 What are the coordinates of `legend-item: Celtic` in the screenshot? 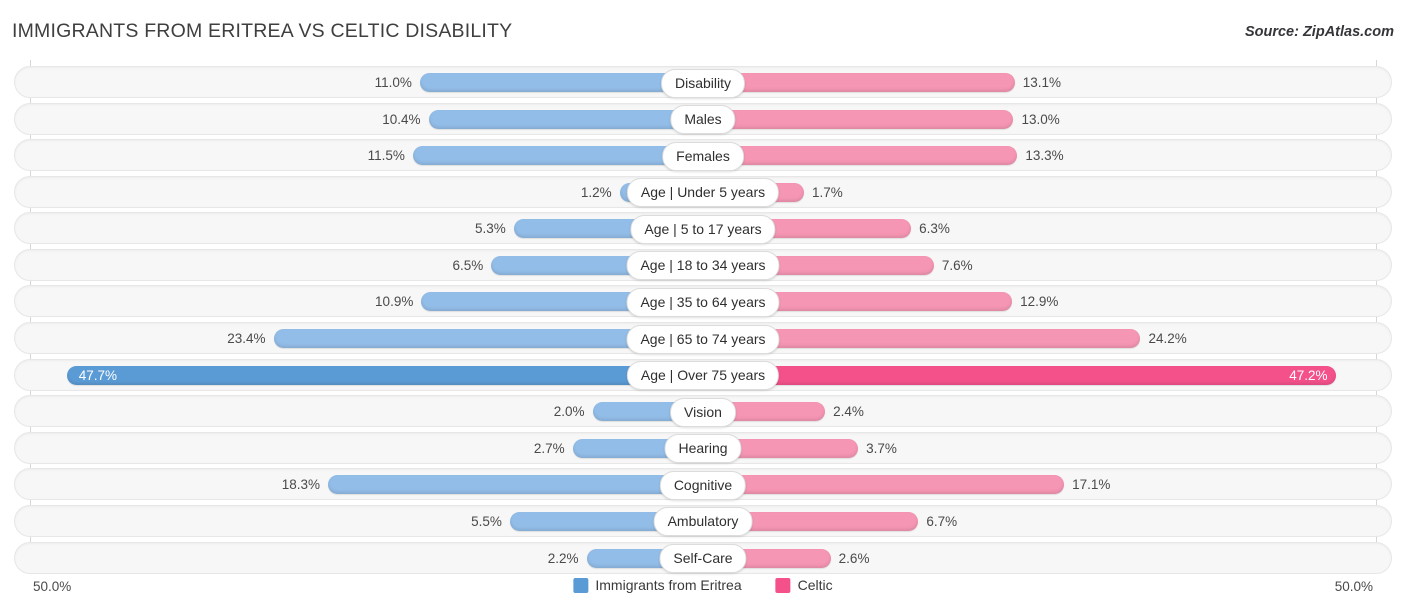 It's located at (804, 585).